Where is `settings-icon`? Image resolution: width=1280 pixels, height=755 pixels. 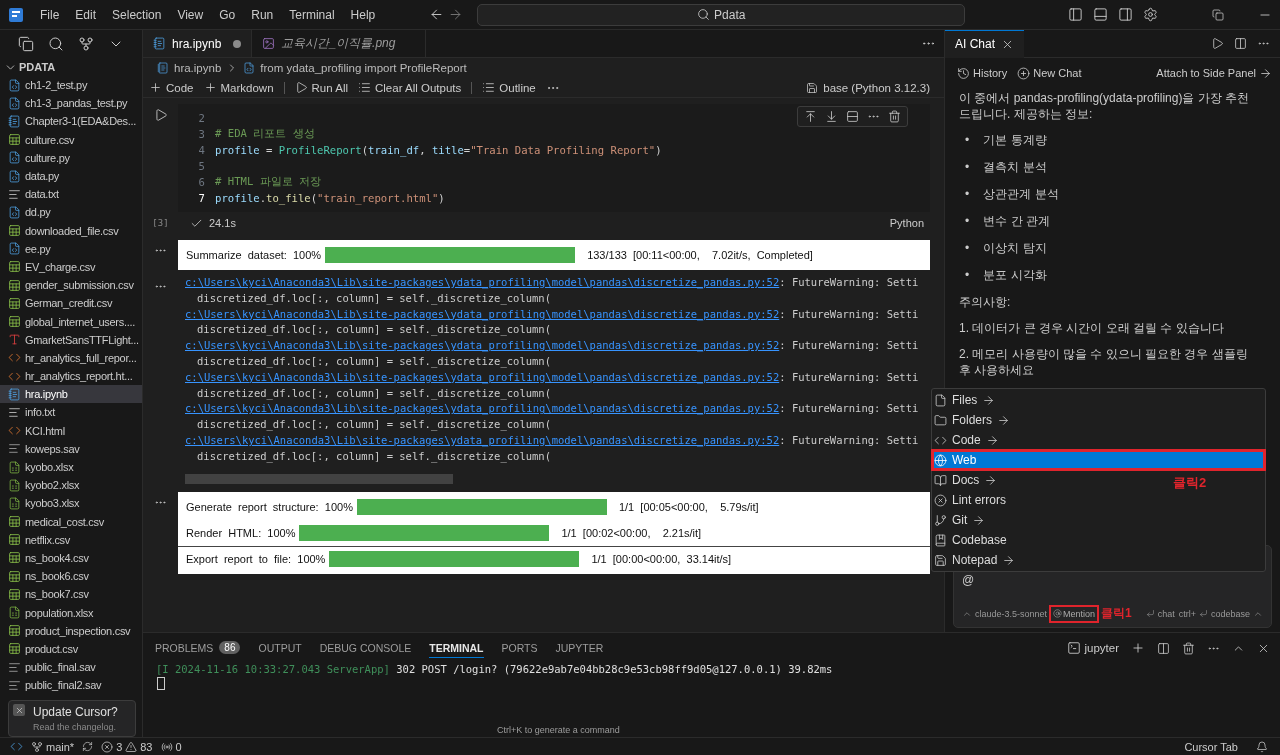 settings-icon is located at coordinates (1150, 14).